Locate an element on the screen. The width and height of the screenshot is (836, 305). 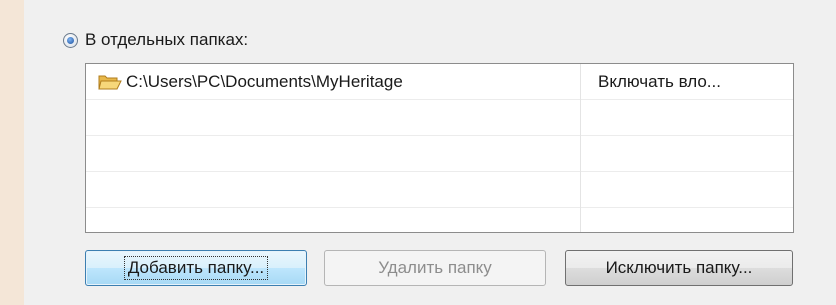
radio-selected-dot is located at coordinates (70, 40).